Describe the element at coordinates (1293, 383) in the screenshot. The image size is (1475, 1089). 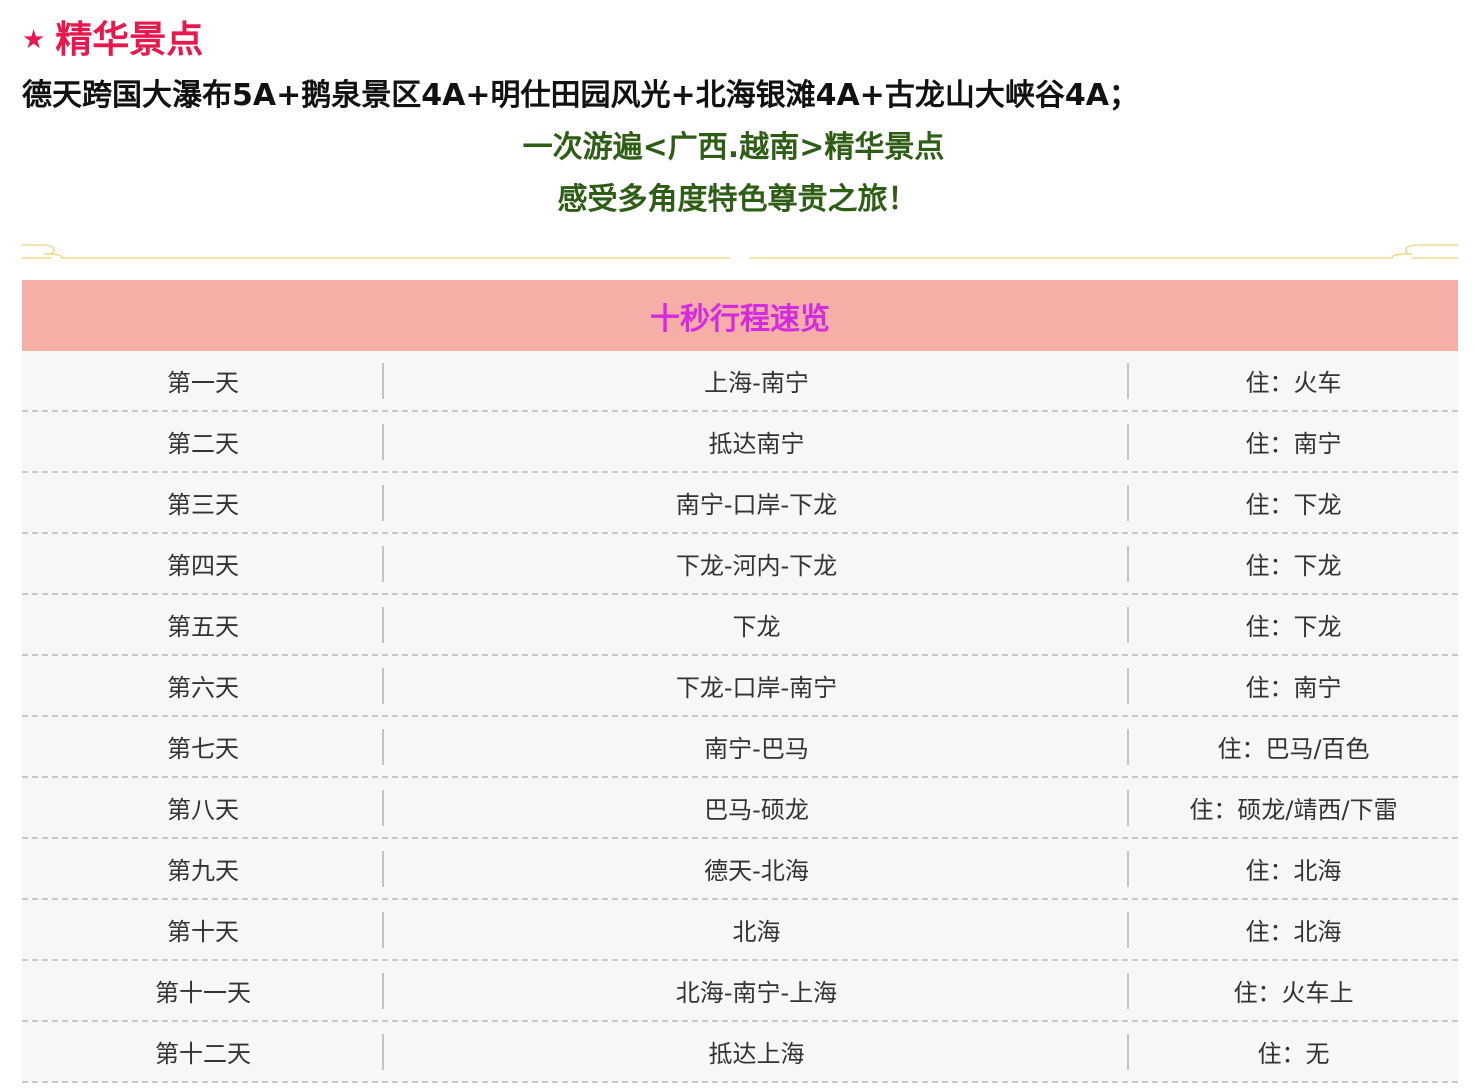
I see `stay-cell: 住：火车` at that location.